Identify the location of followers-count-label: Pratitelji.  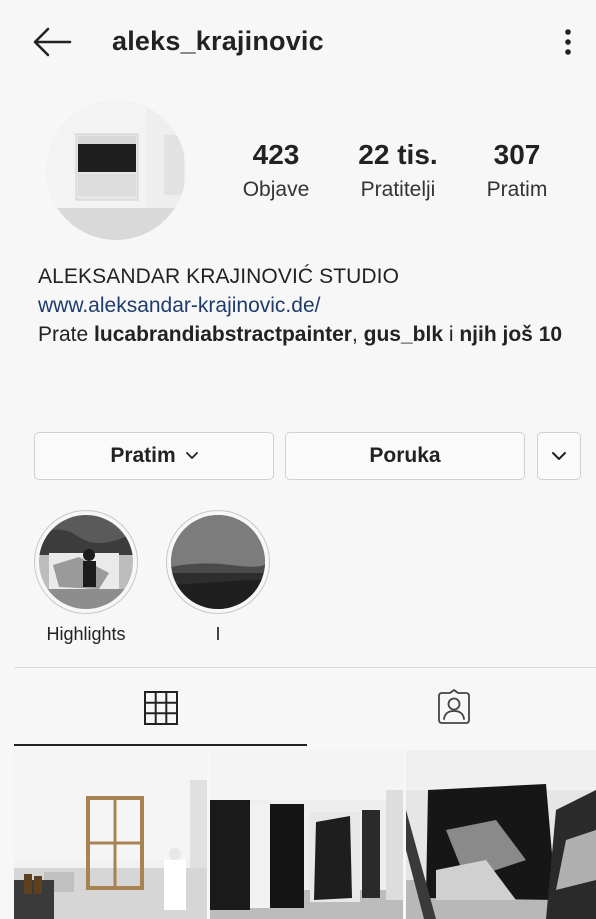
(398, 189).